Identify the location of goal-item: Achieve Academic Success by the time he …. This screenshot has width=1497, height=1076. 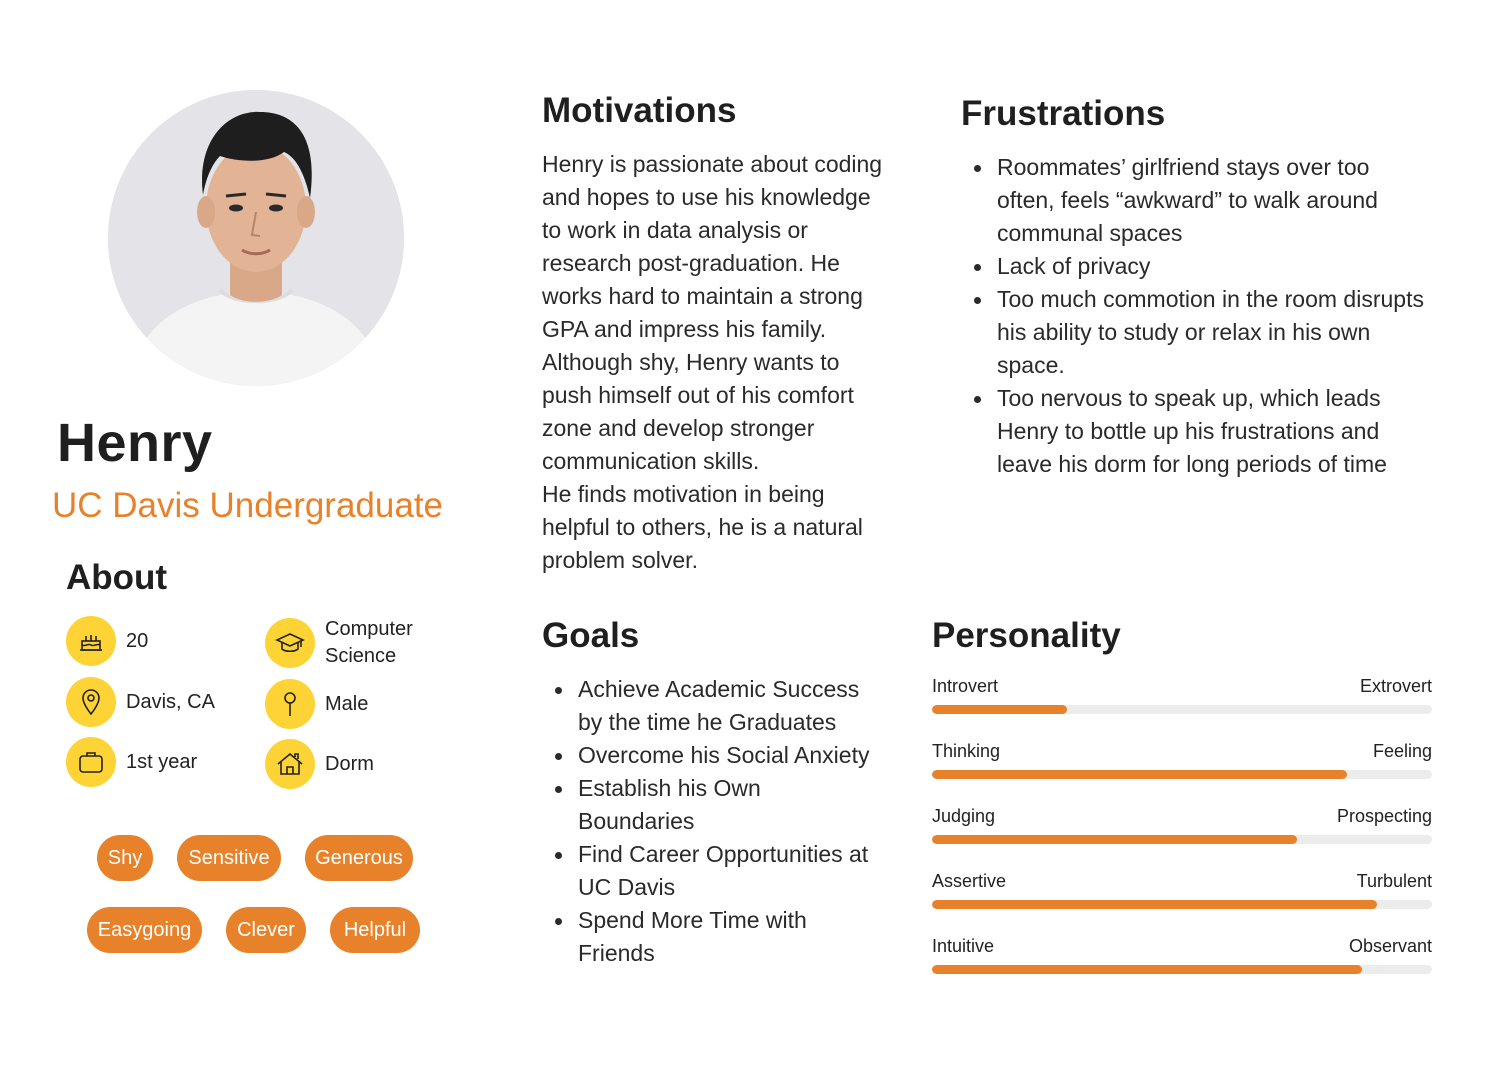
(712, 706).